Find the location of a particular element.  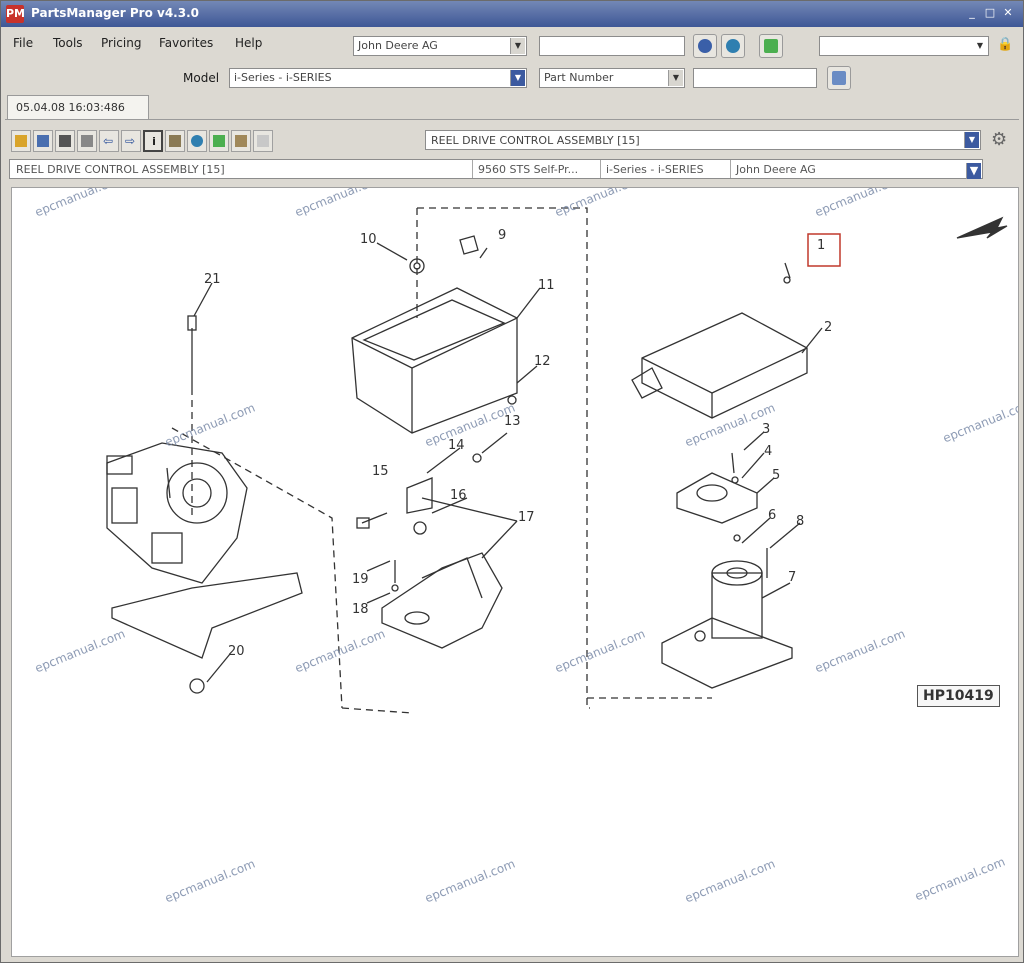

refresh-icon is located at coordinates (733, 46).